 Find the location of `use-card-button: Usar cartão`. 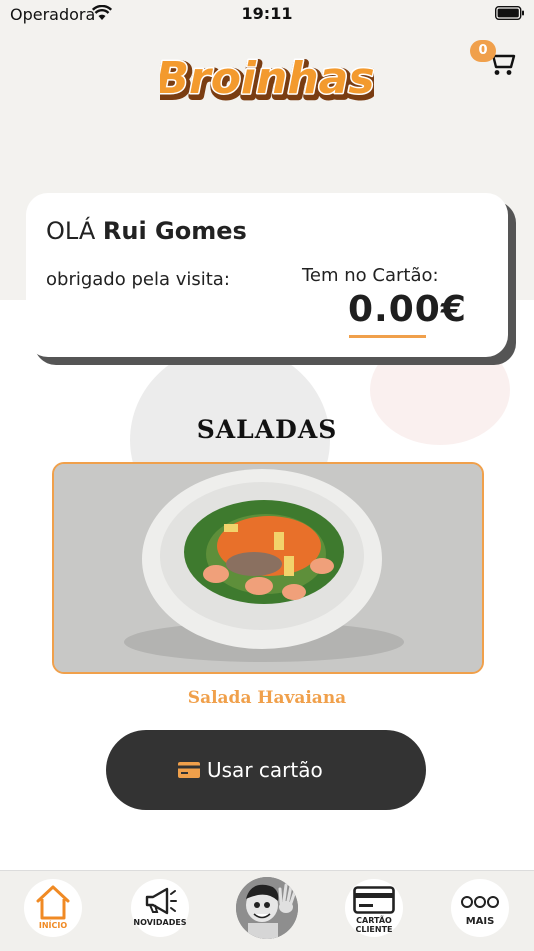

use-card-button: Usar cartão is located at coordinates (266, 770).